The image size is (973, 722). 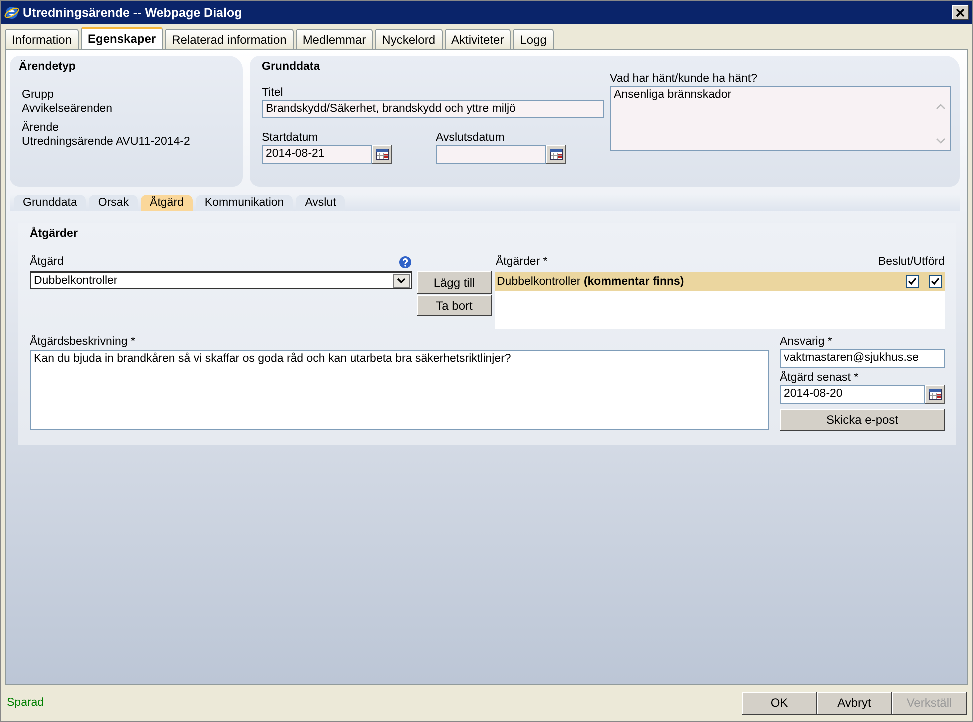 What do you see at coordinates (852, 394) in the screenshot?
I see `deadline-field: 2014-08-20` at bounding box center [852, 394].